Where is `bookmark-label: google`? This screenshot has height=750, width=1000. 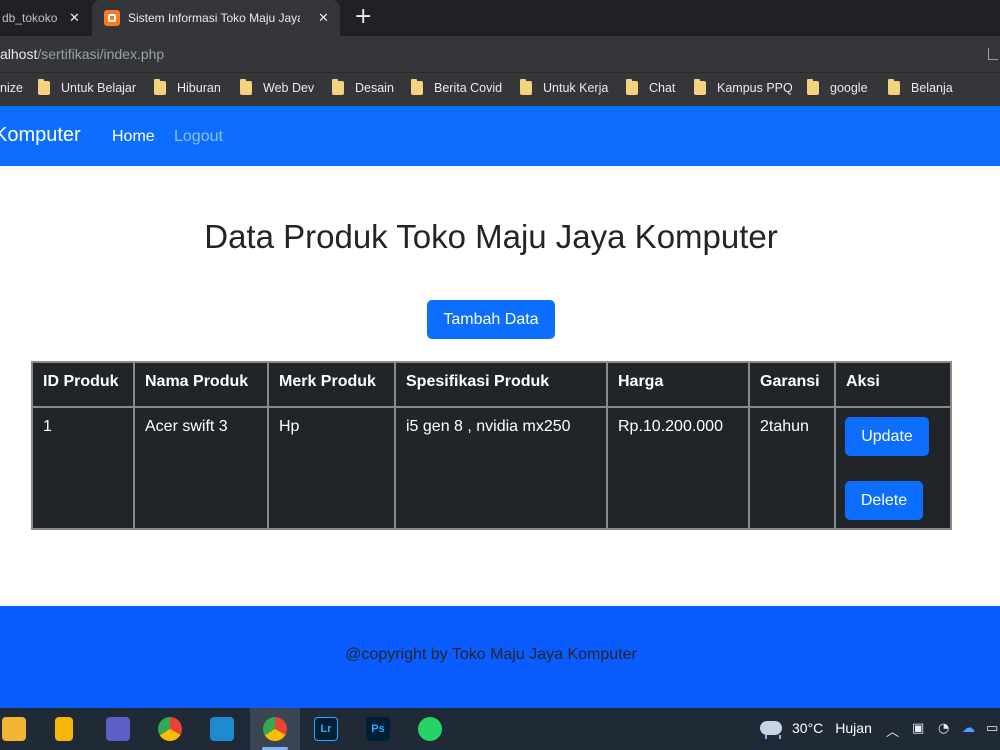 bookmark-label: google is located at coordinates (849, 88).